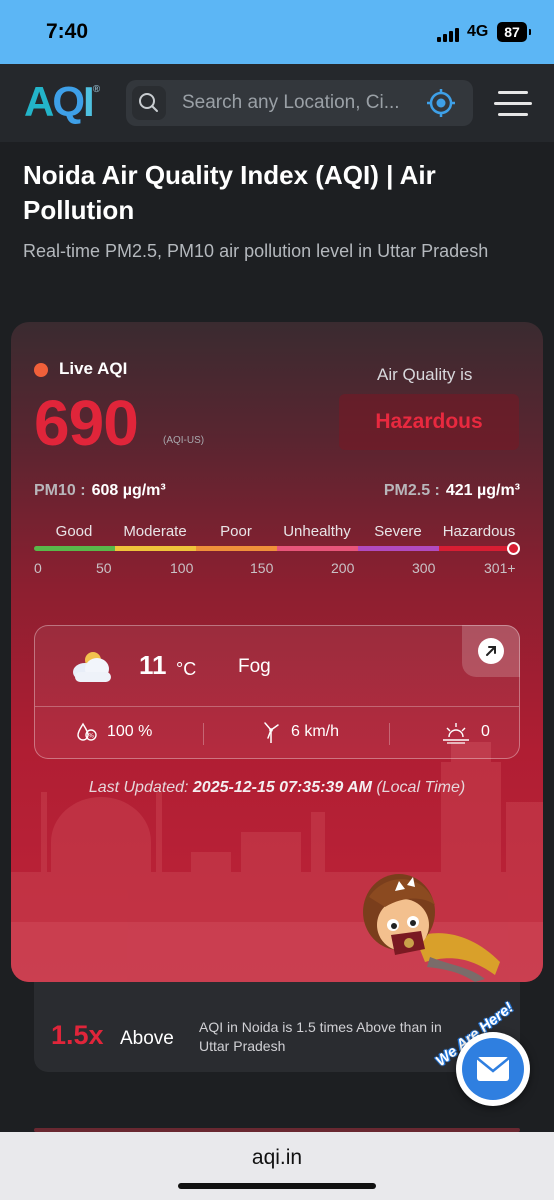 The width and height of the screenshot is (554, 1200). Describe the element at coordinates (155, 531) in the screenshot. I see `scale-label: Moderate` at that location.